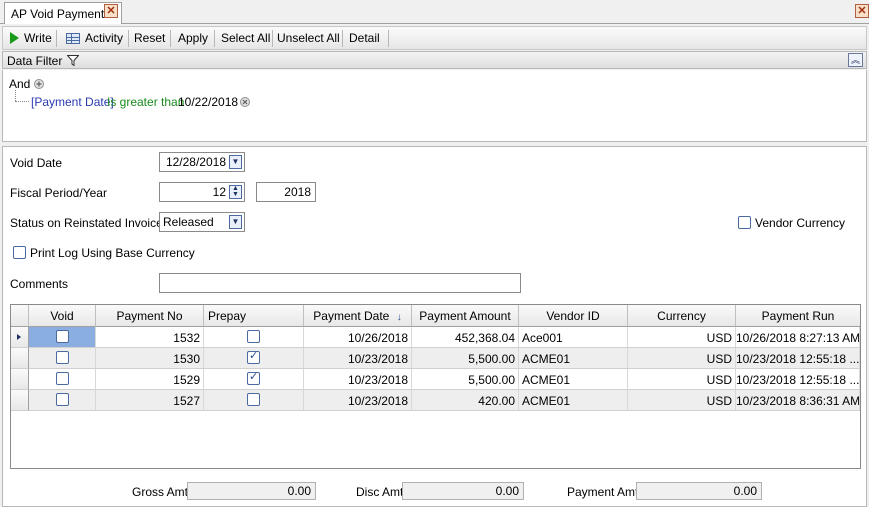 This screenshot has height=507, width=869. I want to click on payment-no-cell: 1530, so click(150, 358).